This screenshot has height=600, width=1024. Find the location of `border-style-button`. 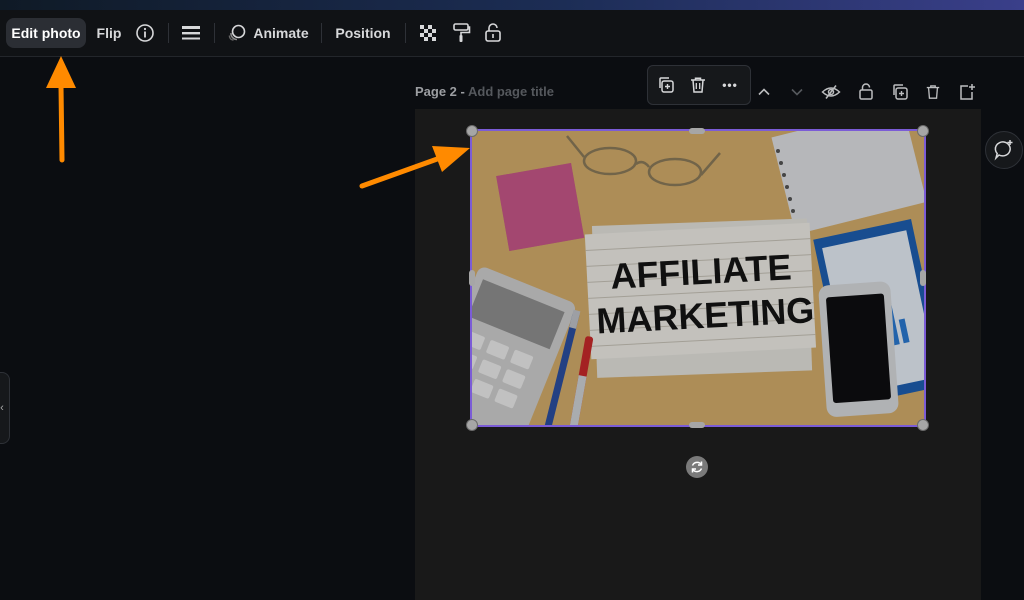

border-style-button is located at coordinates (191, 33).